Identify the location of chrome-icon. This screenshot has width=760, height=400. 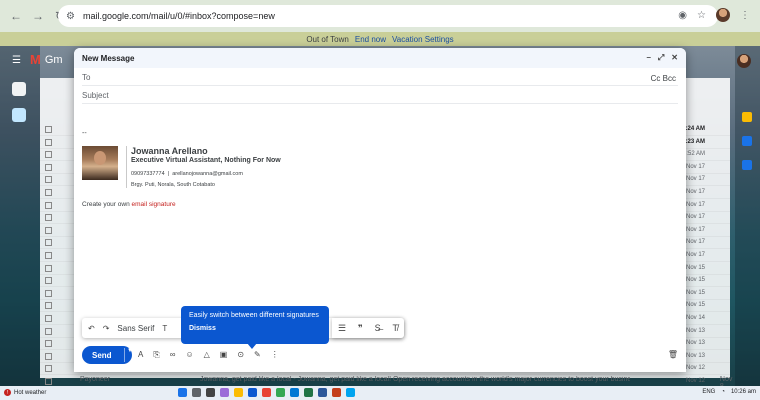
(280, 392).